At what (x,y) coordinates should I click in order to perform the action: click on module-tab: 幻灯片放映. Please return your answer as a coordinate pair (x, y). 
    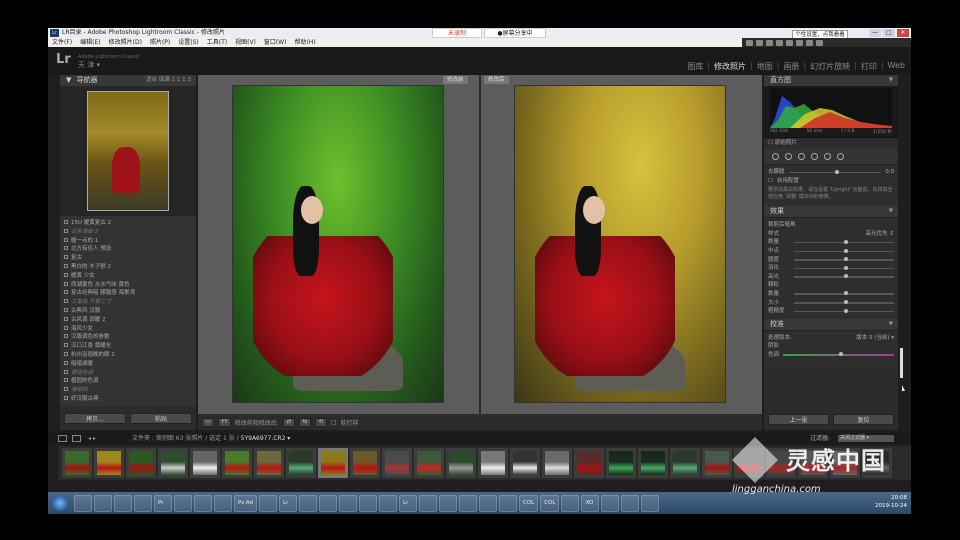
    Looking at the image, I should click on (830, 66).